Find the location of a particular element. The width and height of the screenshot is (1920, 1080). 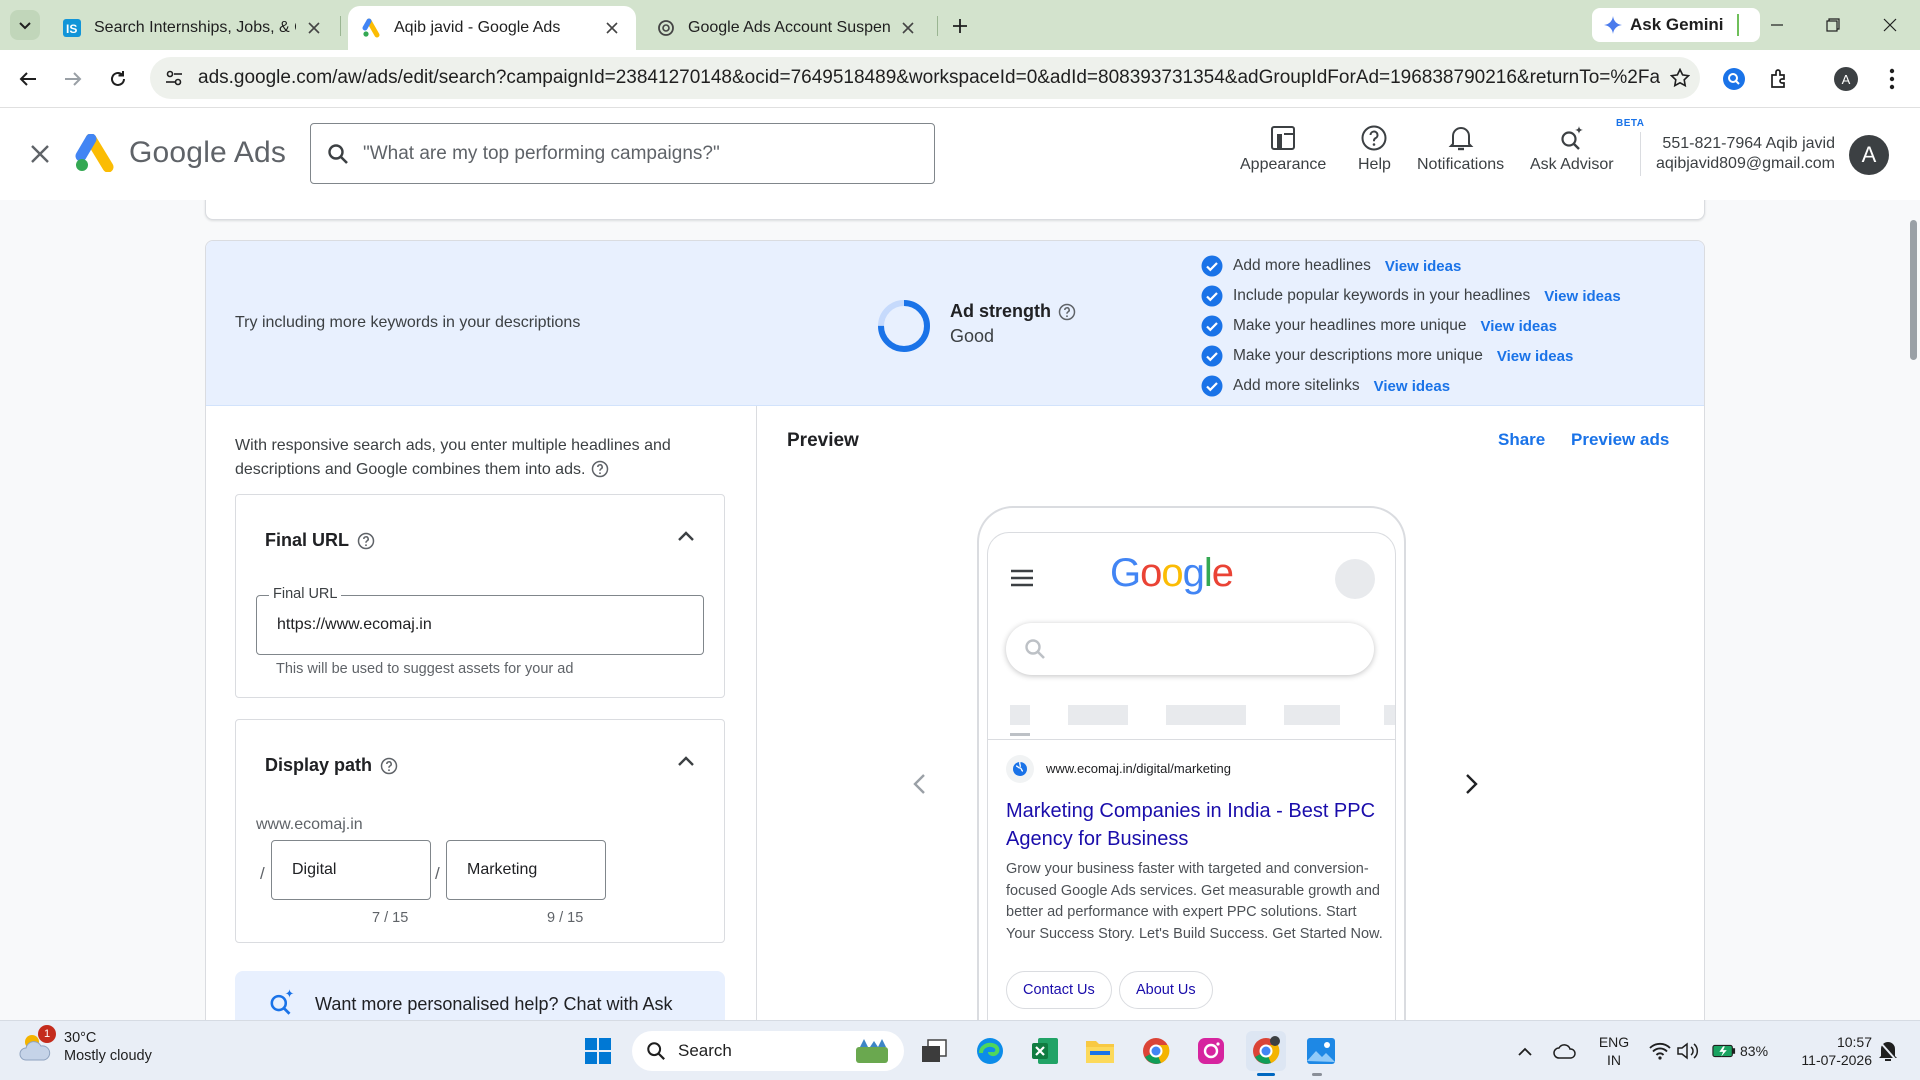

ad-strength-label: Ad strength is located at coordinates (1013, 311).